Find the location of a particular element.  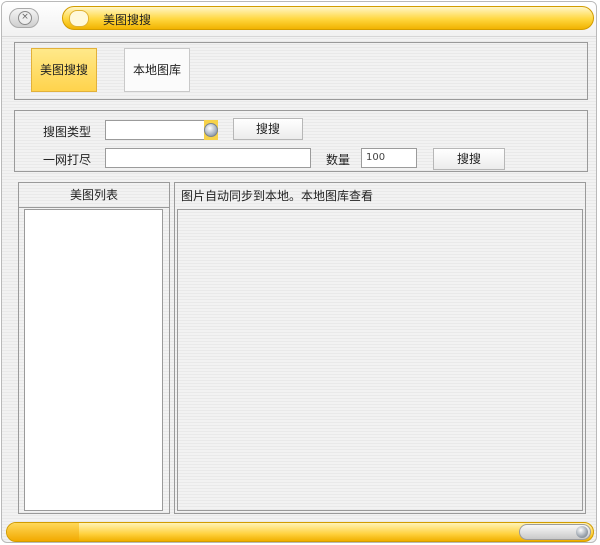

image-list is located at coordinates (93, 360).